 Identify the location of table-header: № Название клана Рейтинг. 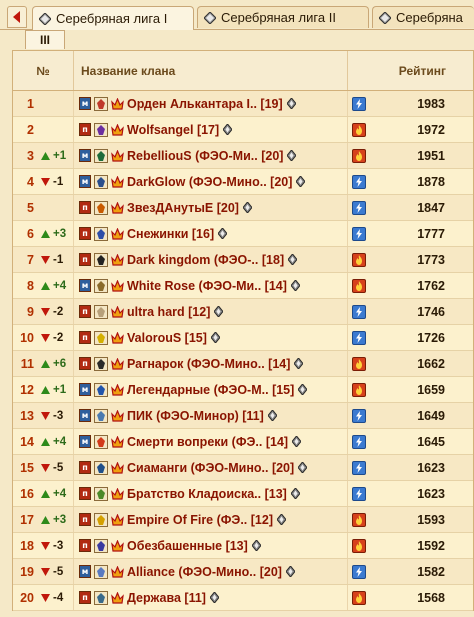
(243, 71).